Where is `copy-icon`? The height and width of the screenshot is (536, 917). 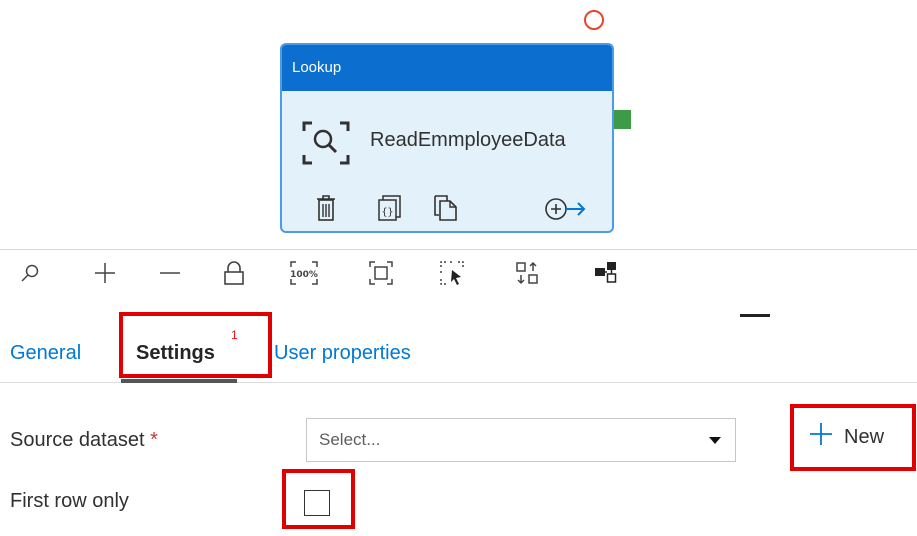
copy-icon is located at coordinates (446, 210).